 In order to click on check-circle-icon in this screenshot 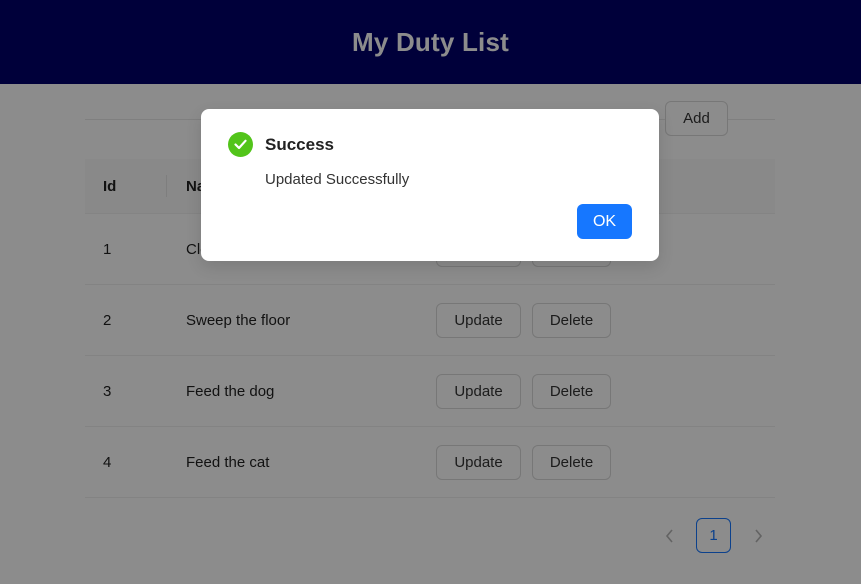, I will do `click(240, 144)`.